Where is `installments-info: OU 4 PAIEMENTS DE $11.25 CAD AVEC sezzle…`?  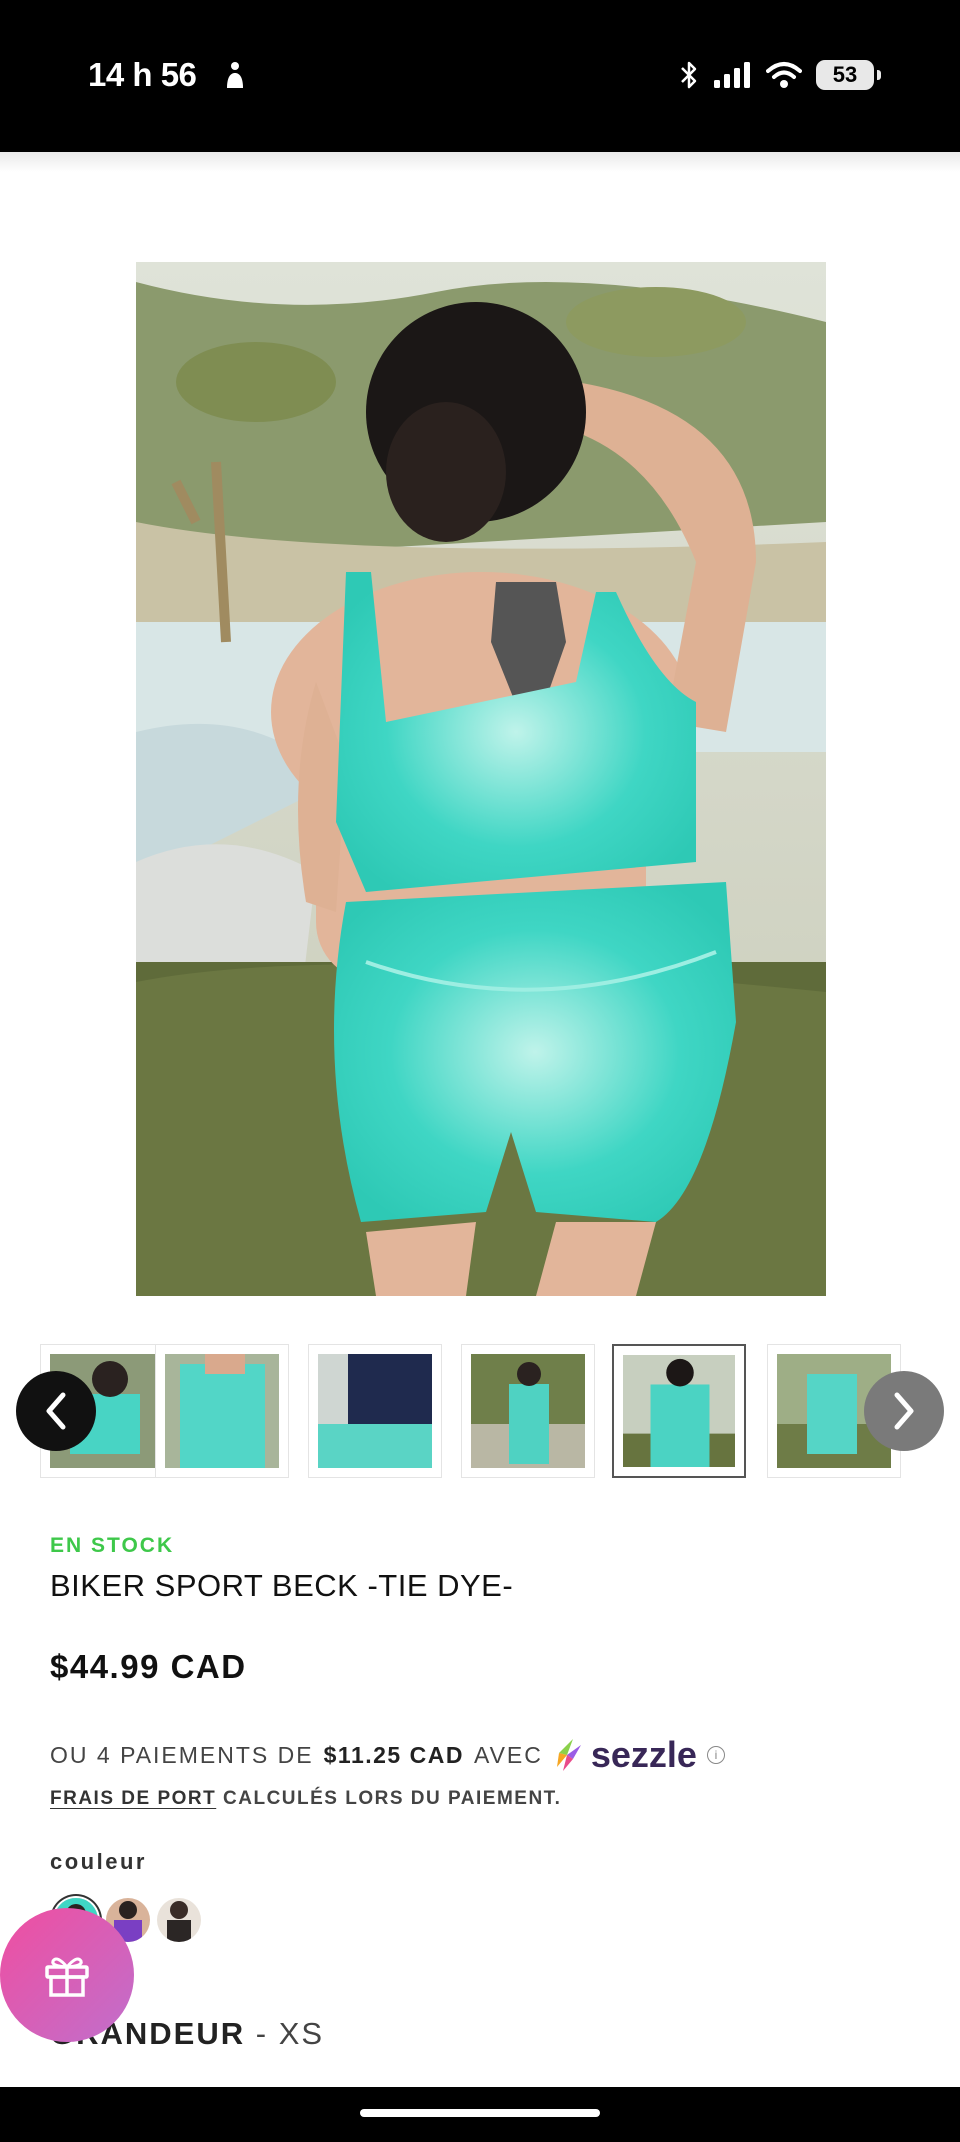 installments-info: OU 4 PAIEMENTS DE $11.25 CAD AVEC sezzle… is located at coordinates (387, 1755).